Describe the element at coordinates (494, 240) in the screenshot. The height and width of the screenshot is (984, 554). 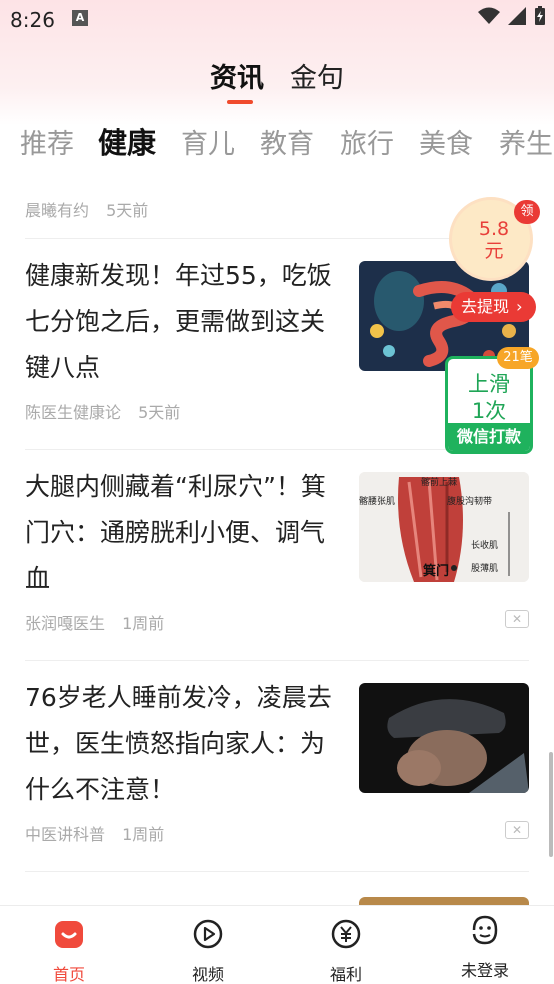
I see `reward-amount: 5.8 元` at that location.